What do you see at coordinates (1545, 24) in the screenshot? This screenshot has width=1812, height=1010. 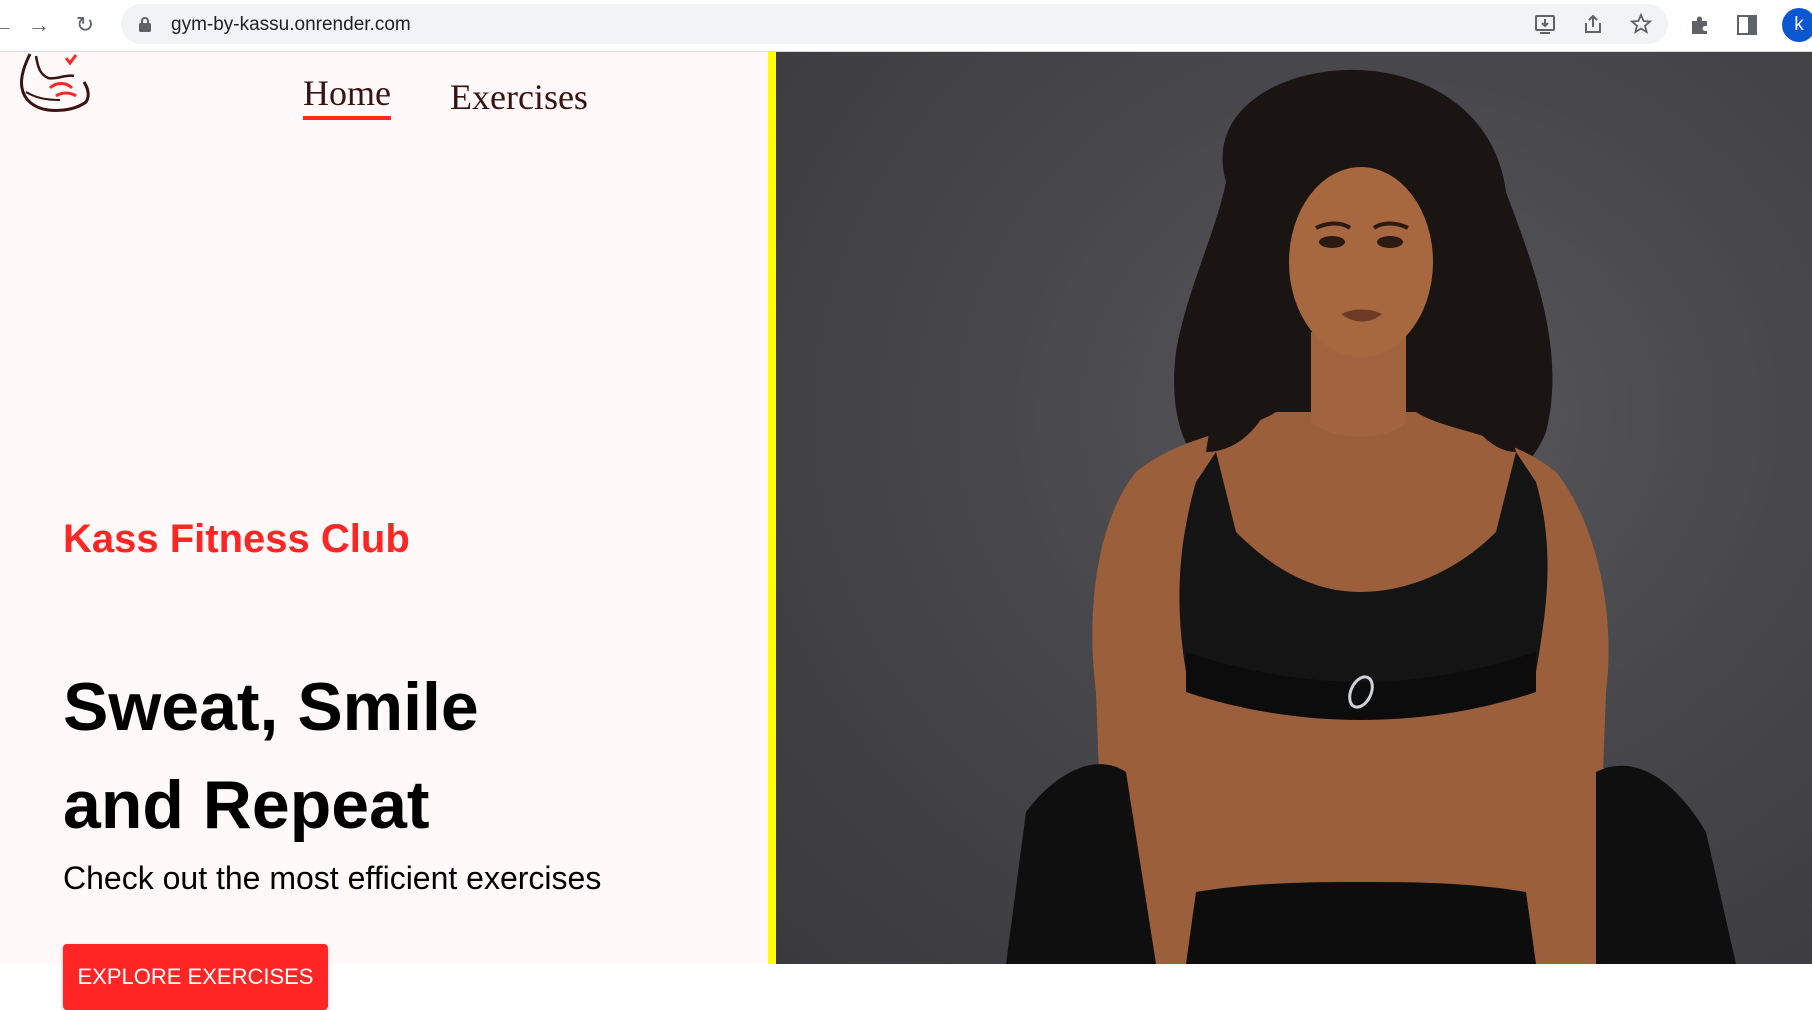 I see `install-icon` at bounding box center [1545, 24].